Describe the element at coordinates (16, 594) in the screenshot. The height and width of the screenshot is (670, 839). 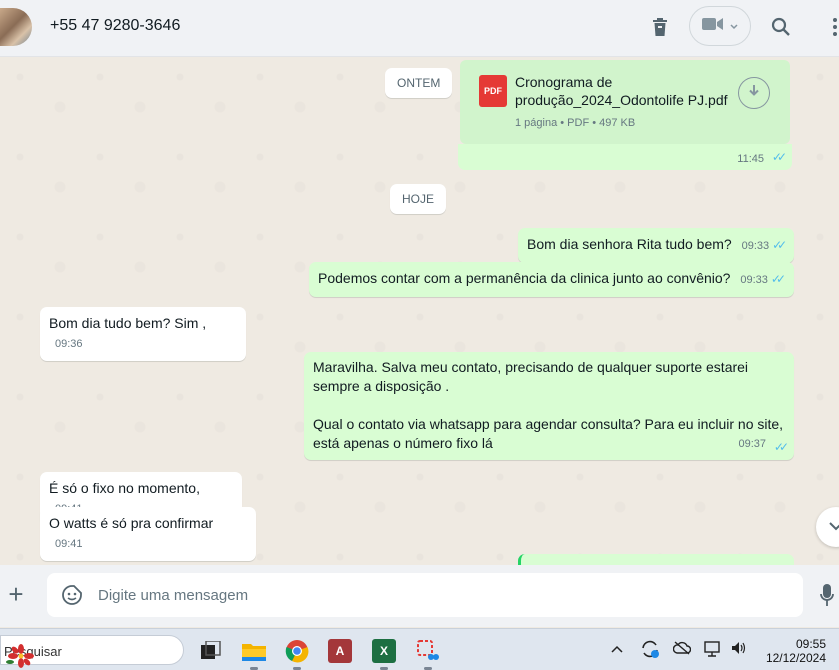
I see `attach-icon: +` at that location.